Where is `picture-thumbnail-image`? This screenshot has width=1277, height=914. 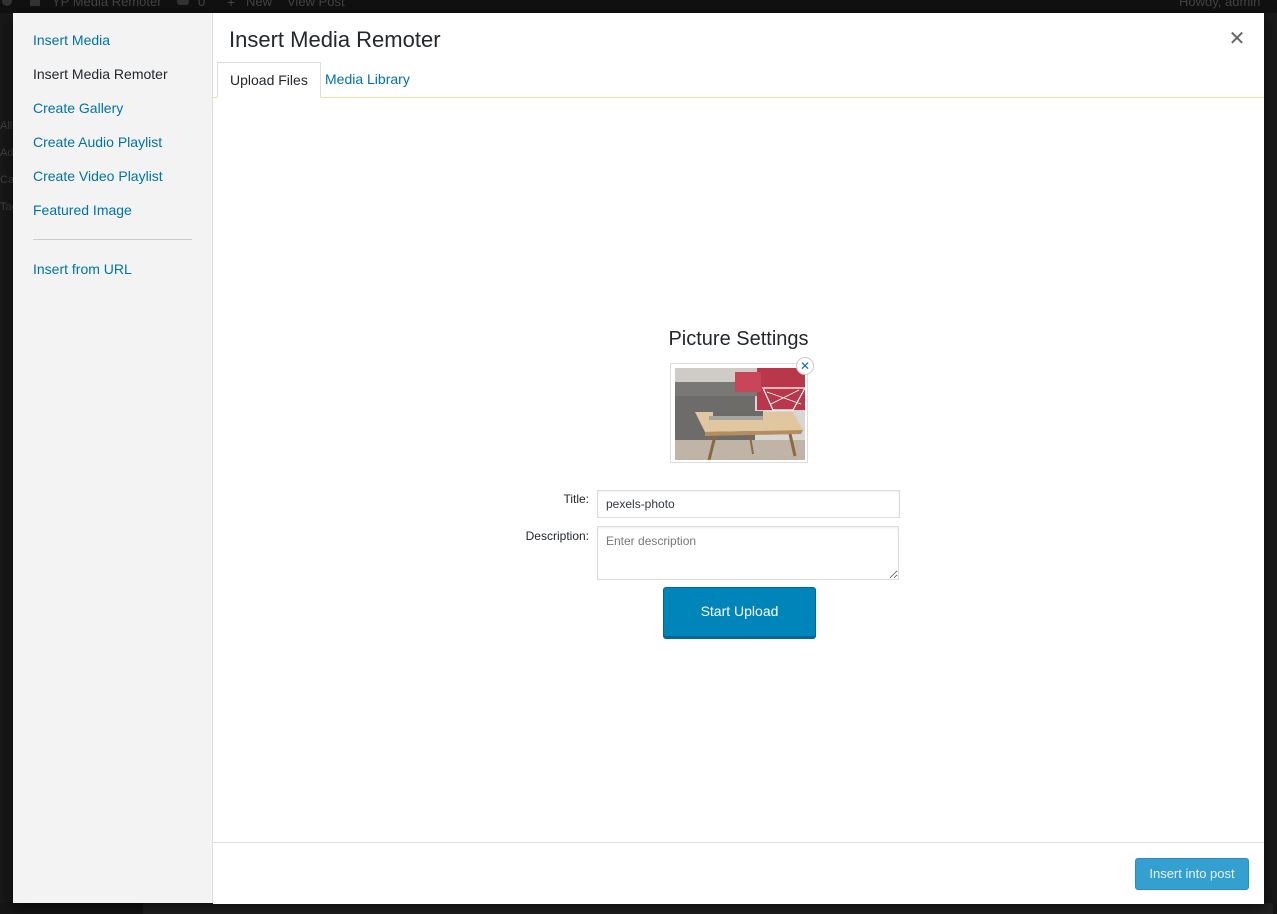
picture-thumbnail-image is located at coordinates (740, 414).